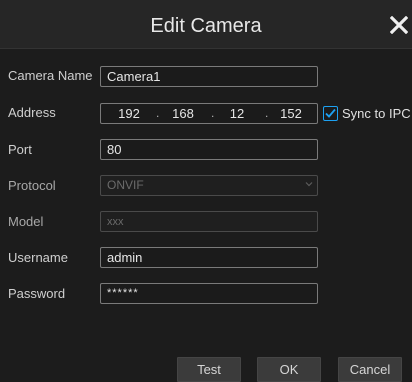  What do you see at coordinates (209, 293) in the screenshot?
I see `password-input: ******` at bounding box center [209, 293].